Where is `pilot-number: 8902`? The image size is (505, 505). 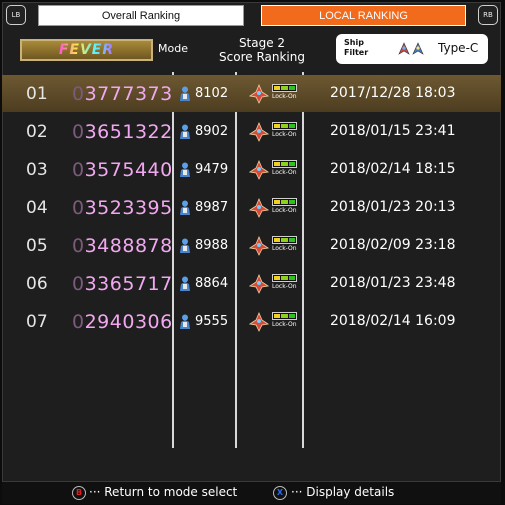 pilot-number: 8902 is located at coordinates (212, 131).